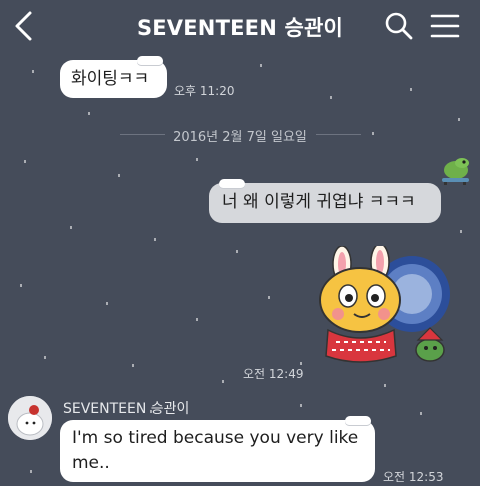  Describe the element at coordinates (240, 26) in the screenshot. I see `chat-header: SEVENTEEN 승관이` at that location.